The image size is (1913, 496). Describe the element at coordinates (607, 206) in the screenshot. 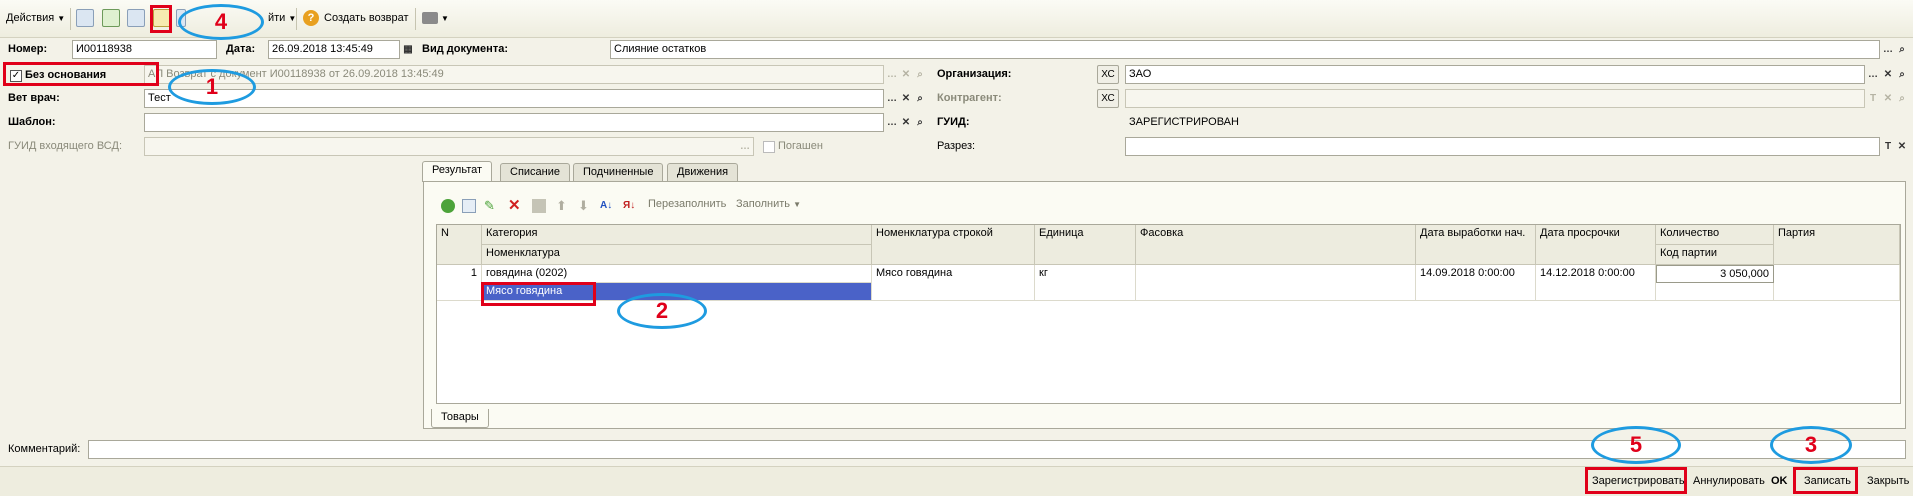

I see `sort-asc-icon: A↓` at that location.